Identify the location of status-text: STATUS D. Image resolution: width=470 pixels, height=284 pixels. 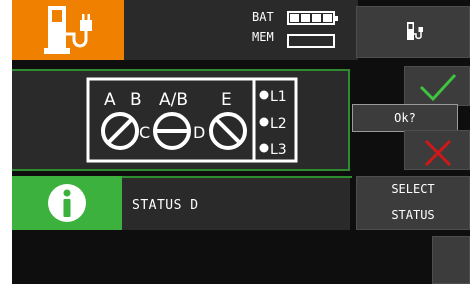
(165, 205).